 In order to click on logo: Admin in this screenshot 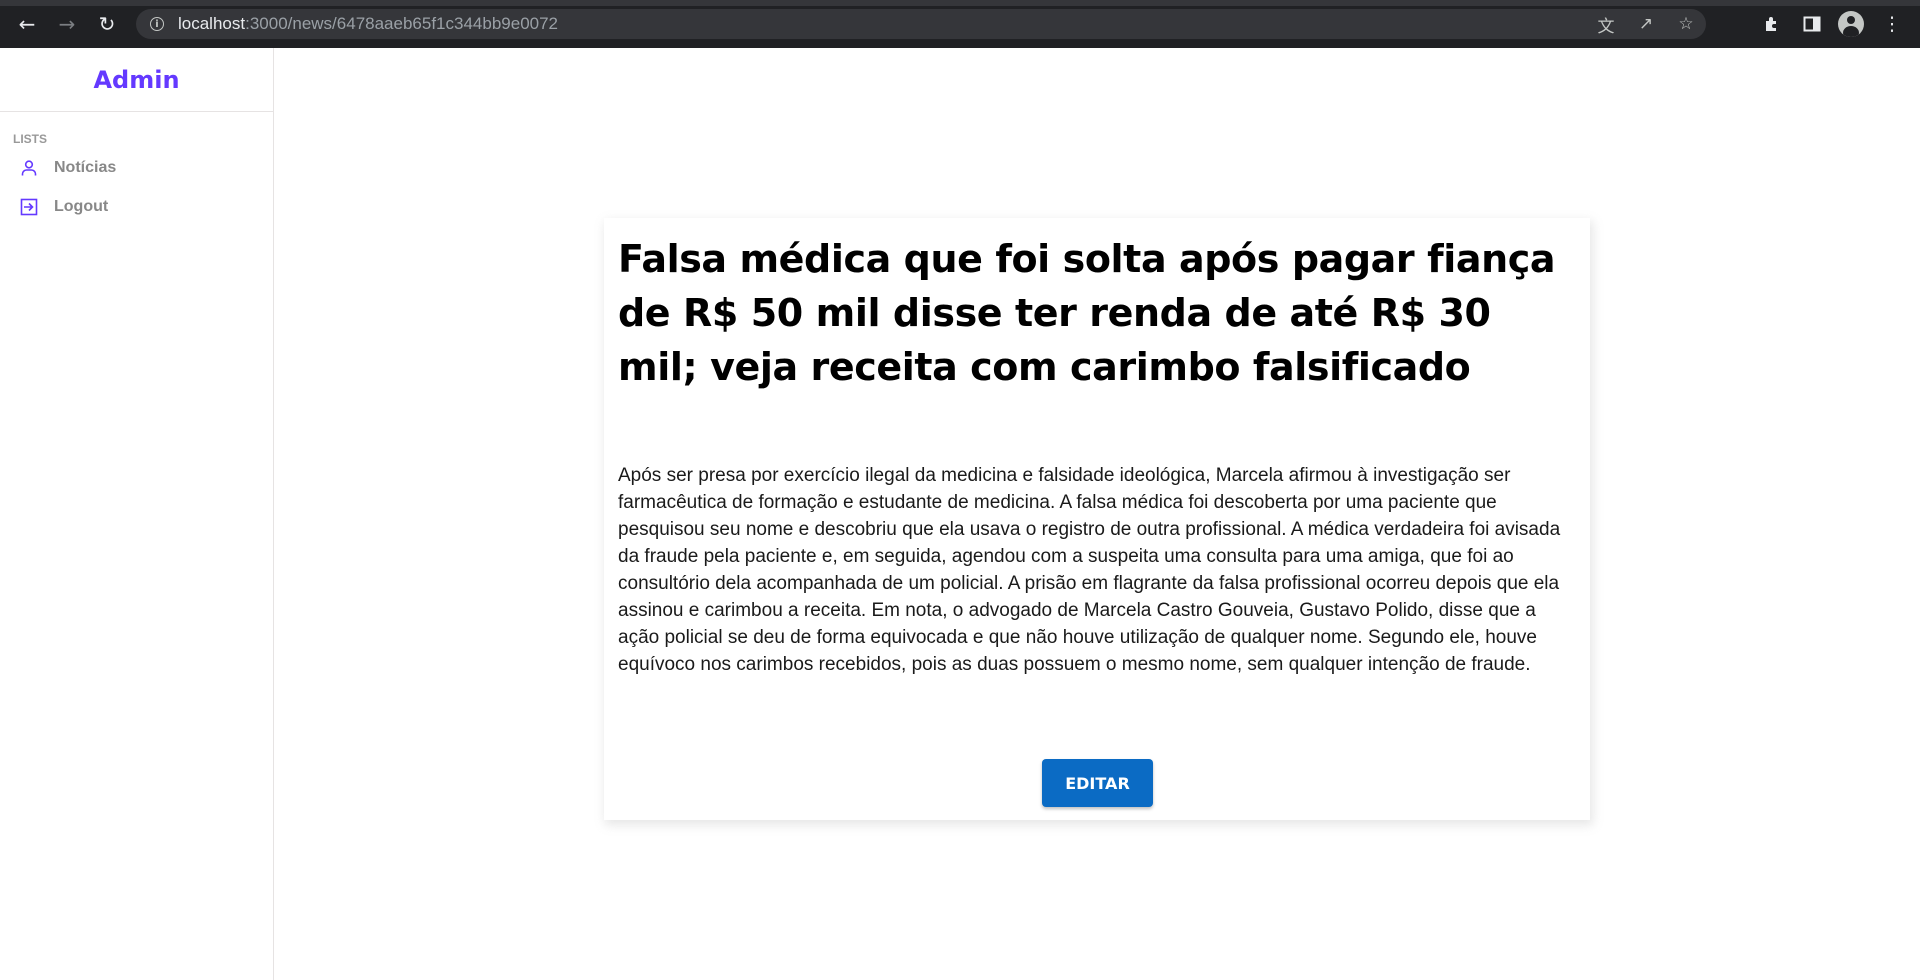, I will do `click(136, 80)`.